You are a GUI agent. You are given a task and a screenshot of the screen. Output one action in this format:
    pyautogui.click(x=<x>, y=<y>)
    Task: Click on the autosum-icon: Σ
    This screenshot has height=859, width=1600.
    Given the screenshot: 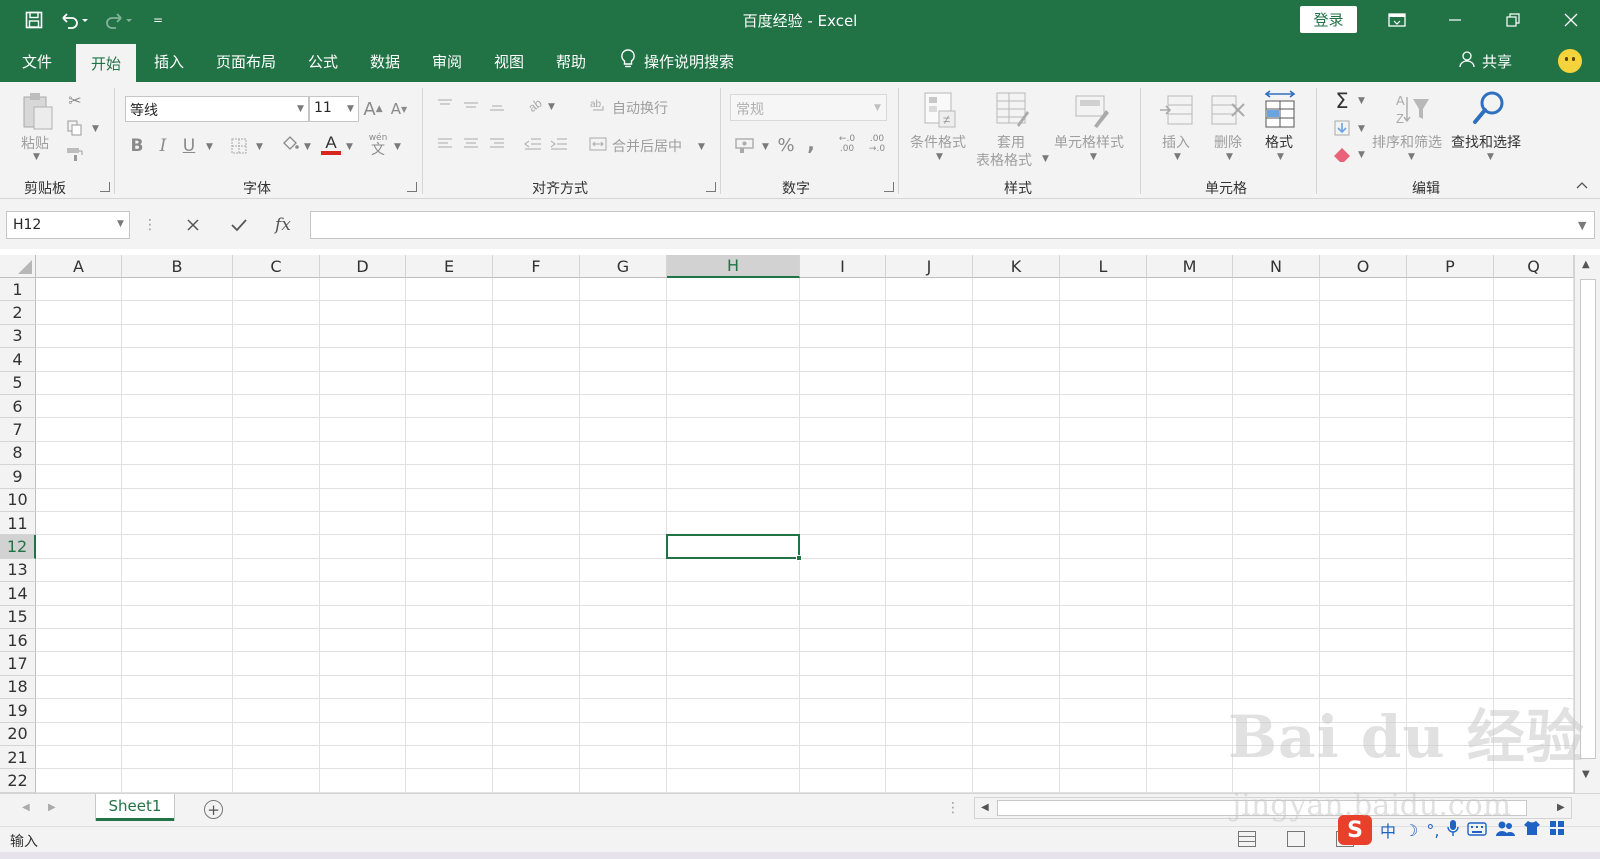 What is the action you would take?
    pyautogui.click(x=1342, y=101)
    